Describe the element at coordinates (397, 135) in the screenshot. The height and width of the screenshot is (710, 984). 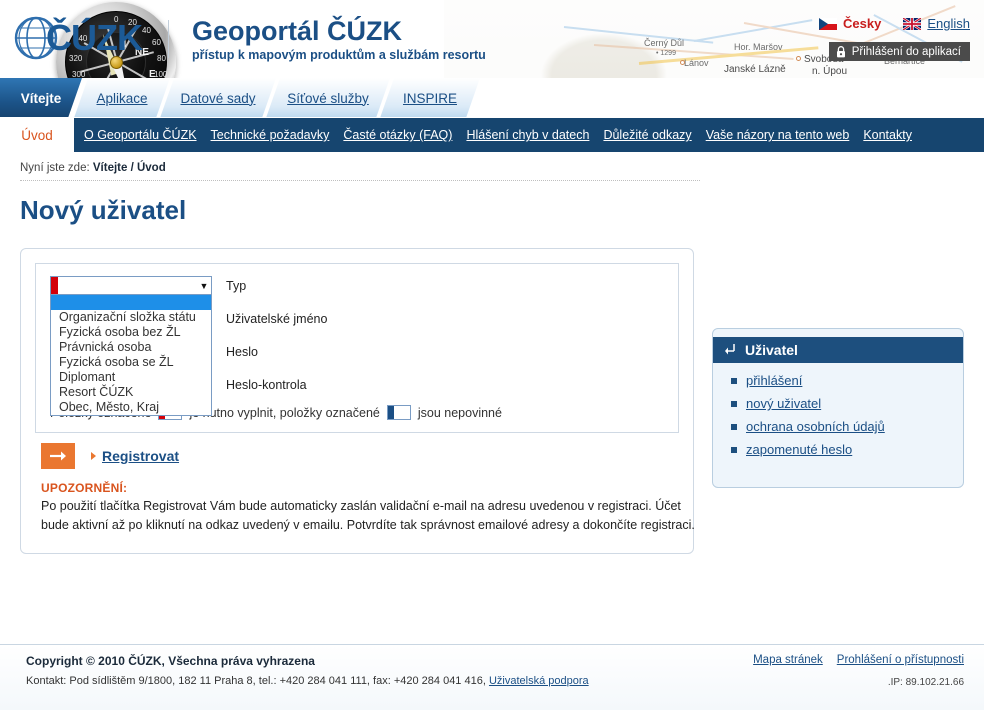
I see `subnav-item-faq: Časté otázky (FAQ)` at that location.